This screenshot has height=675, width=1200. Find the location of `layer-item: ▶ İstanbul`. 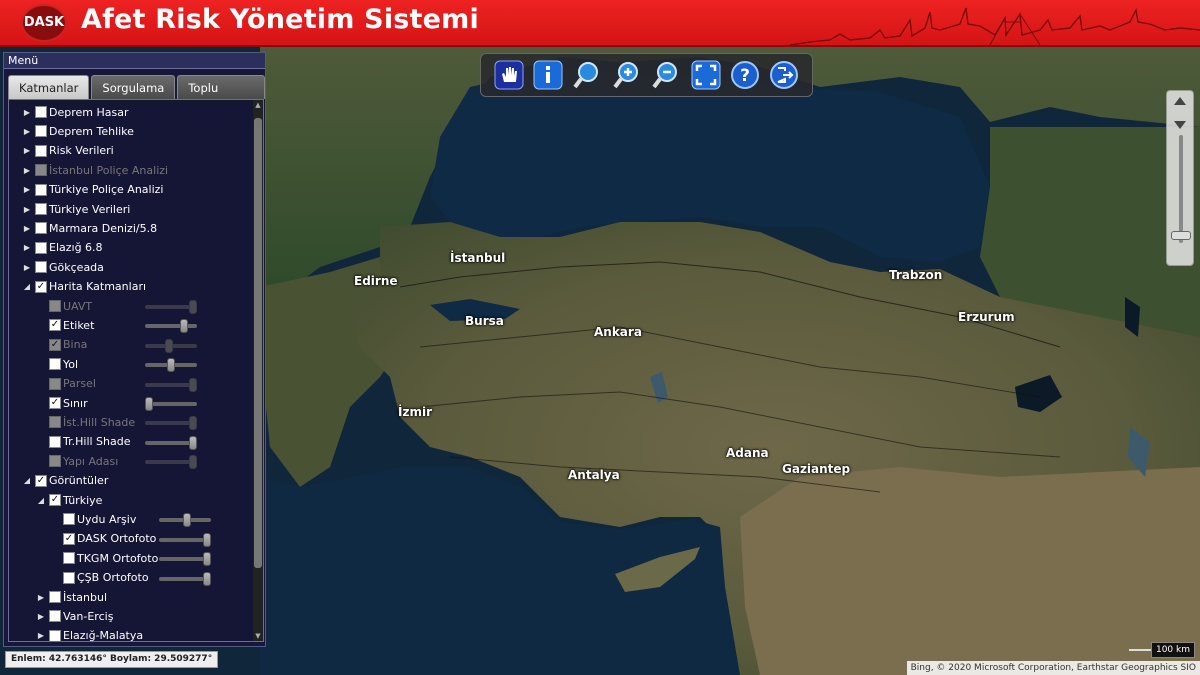

layer-item: ▶ İstanbul is located at coordinates (71, 597).